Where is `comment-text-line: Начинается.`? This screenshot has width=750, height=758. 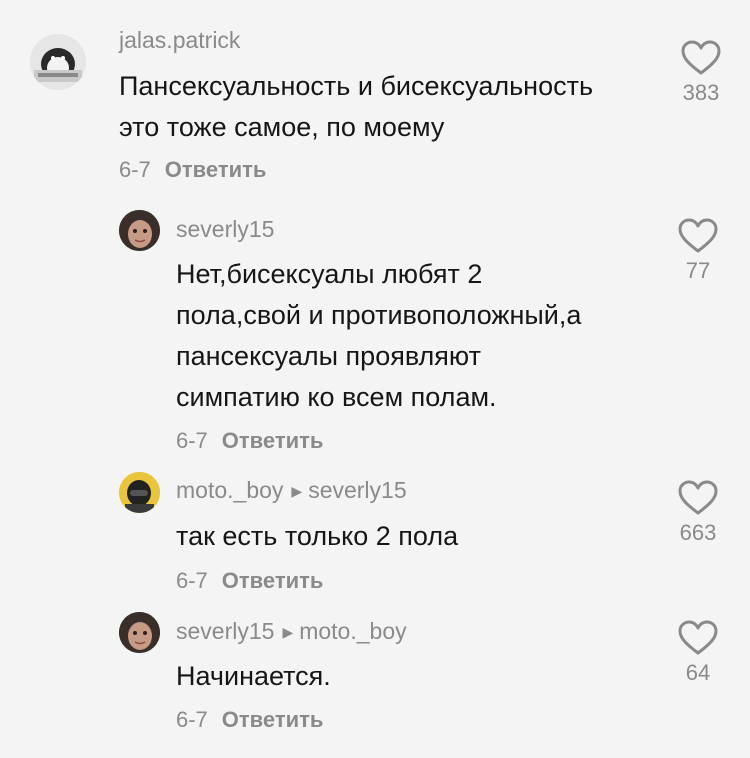
comment-text-line: Начинается. is located at coordinates (253, 676).